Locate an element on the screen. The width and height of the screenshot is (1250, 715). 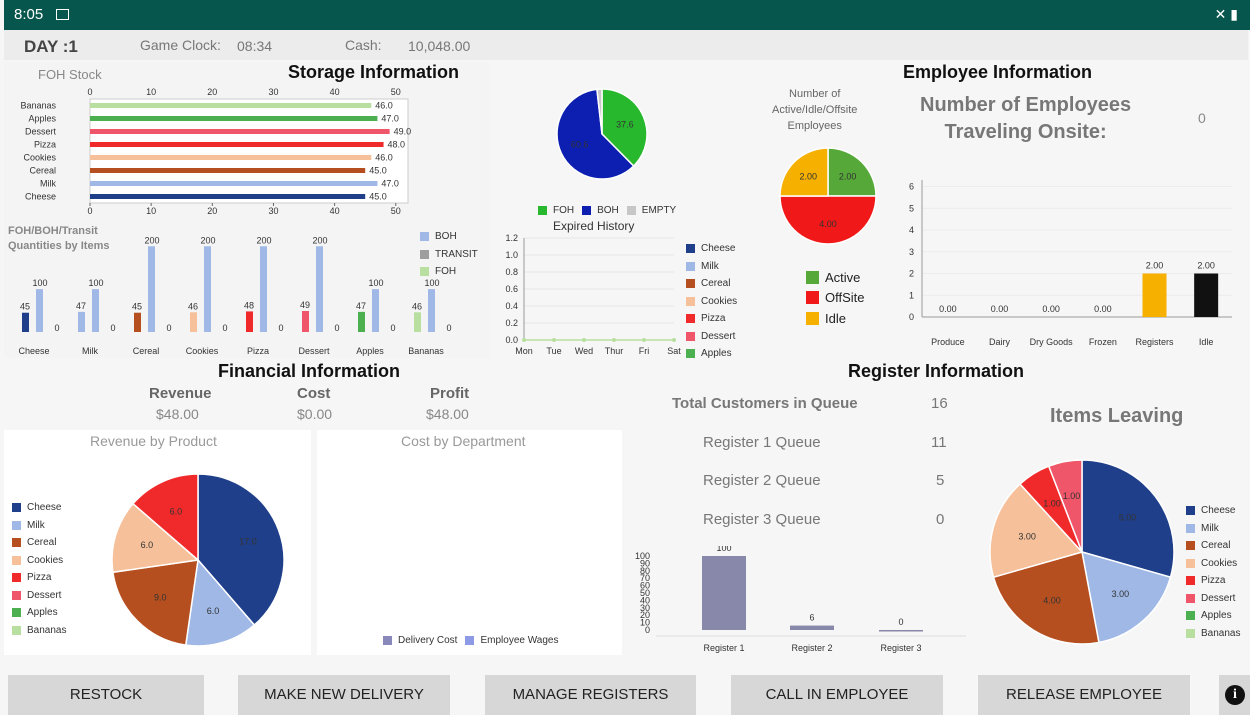
revenue-legend-item: Cheese is located at coordinates (39, 508).